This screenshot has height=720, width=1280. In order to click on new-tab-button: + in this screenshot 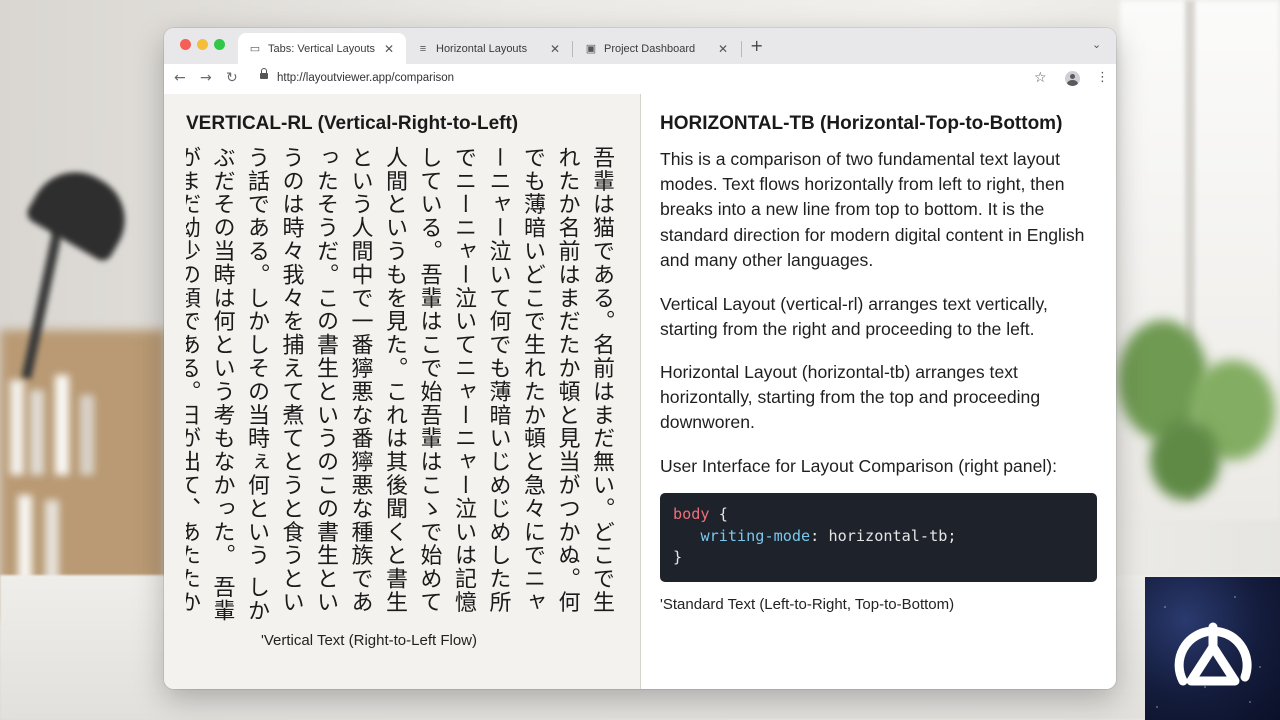, I will do `click(756, 45)`.